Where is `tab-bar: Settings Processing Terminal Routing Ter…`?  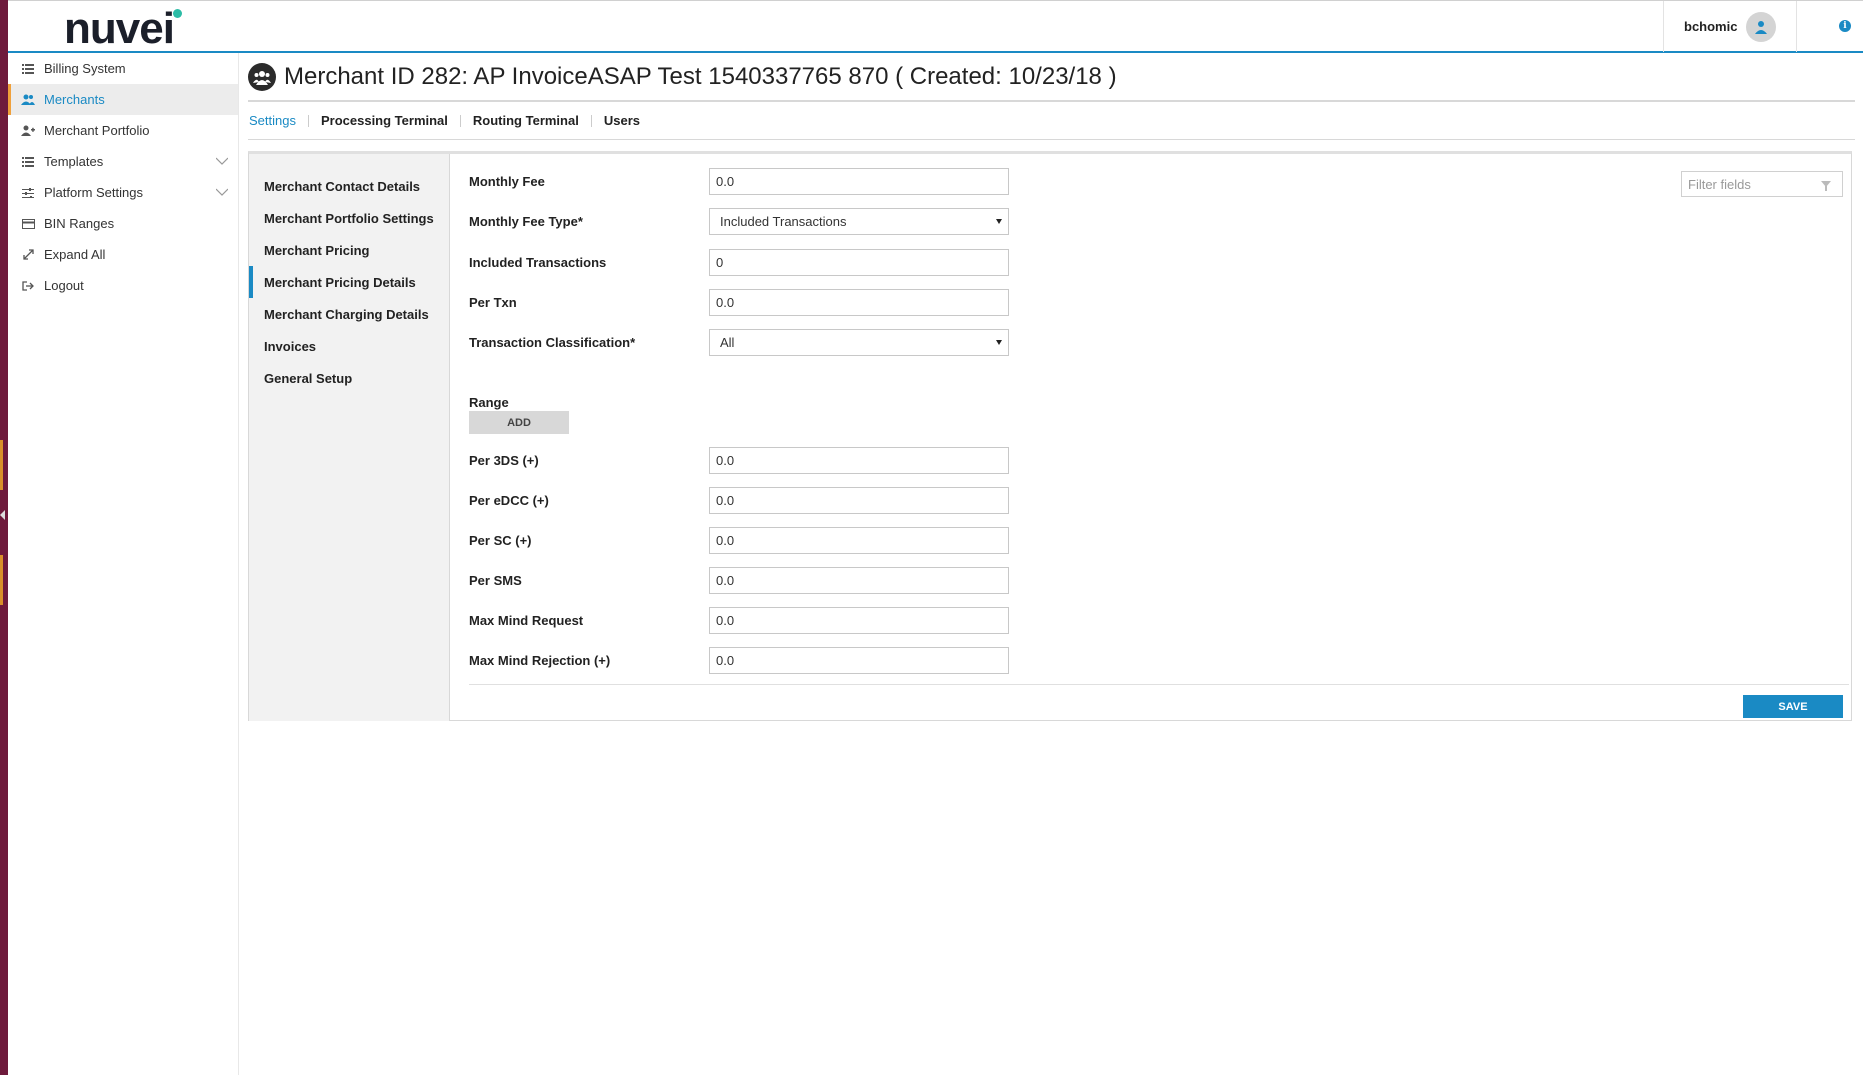 tab-bar: Settings Processing Terminal Routing Ter… is located at coordinates (1051, 121).